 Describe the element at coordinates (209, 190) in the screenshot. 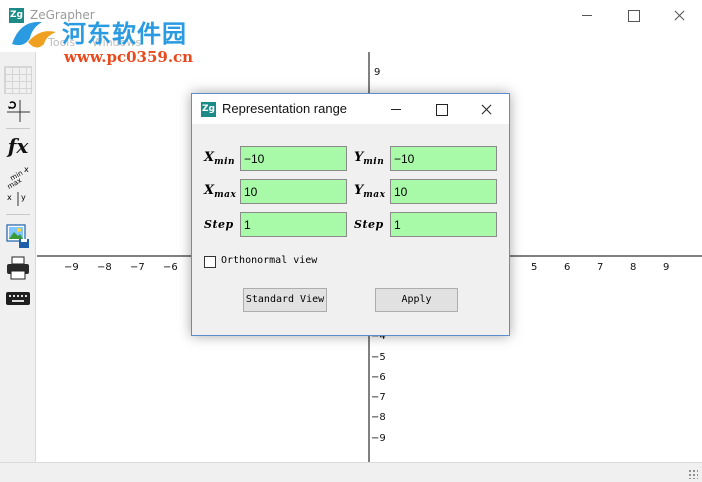

I see `xmax-label-main: X` at that location.